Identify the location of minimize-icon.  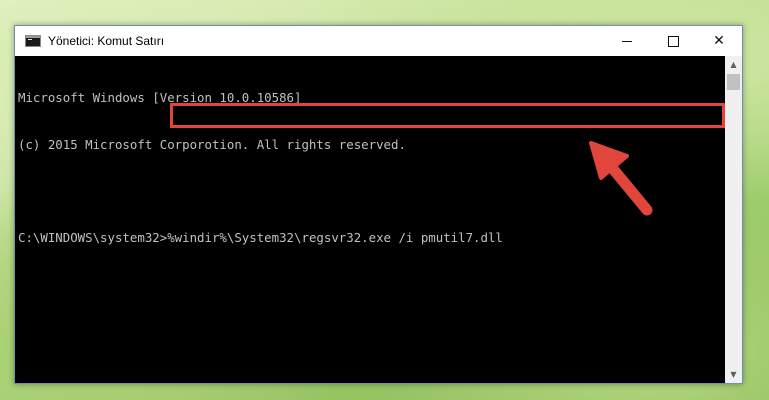
(627, 41).